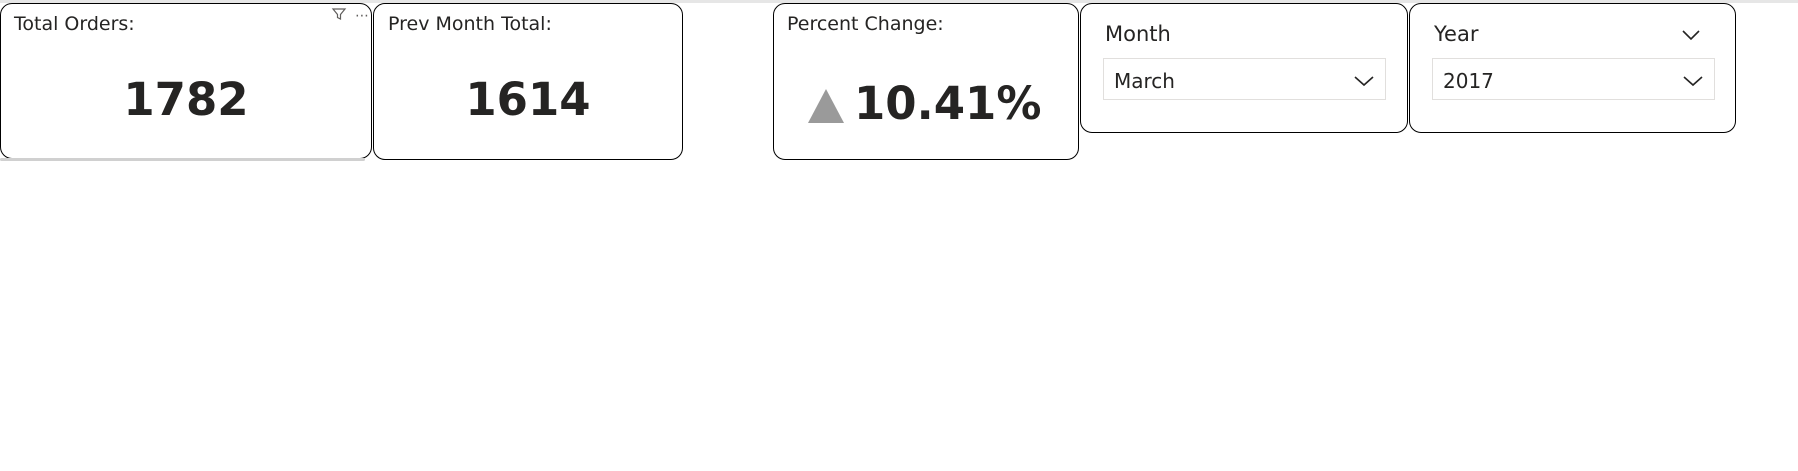 This screenshot has height=471, width=1798. What do you see at coordinates (186, 99) in the screenshot?
I see `total-orders-value: 1782` at bounding box center [186, 99].